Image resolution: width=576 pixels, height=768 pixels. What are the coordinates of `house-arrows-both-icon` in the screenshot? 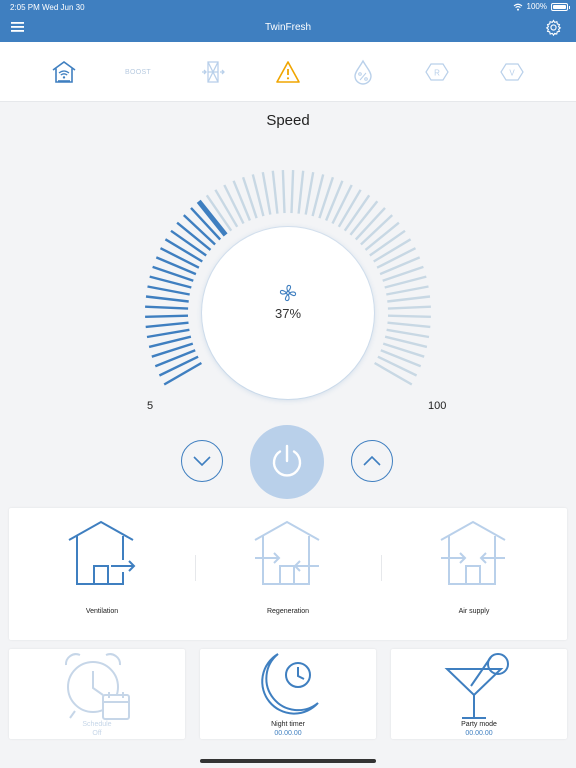 It's located at (287, 552).